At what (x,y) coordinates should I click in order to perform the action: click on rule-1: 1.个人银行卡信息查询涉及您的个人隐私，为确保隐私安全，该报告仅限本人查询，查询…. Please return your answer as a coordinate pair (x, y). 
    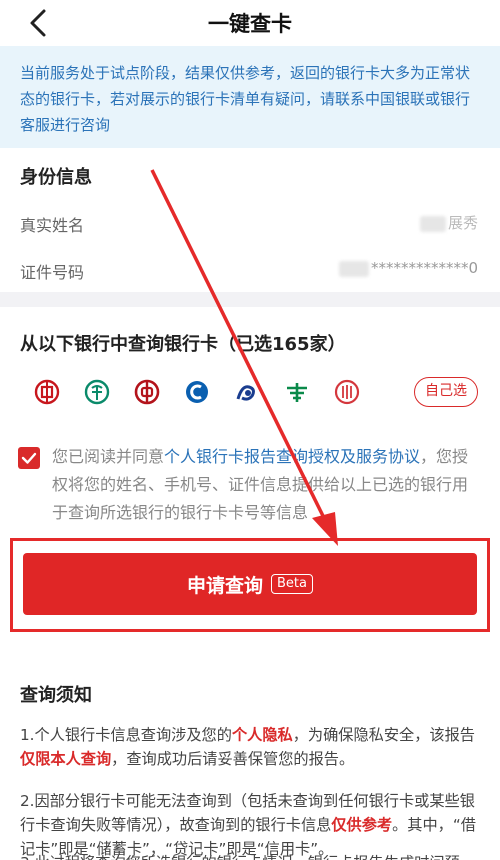
    Looking at the image, I should click on (247, 747).